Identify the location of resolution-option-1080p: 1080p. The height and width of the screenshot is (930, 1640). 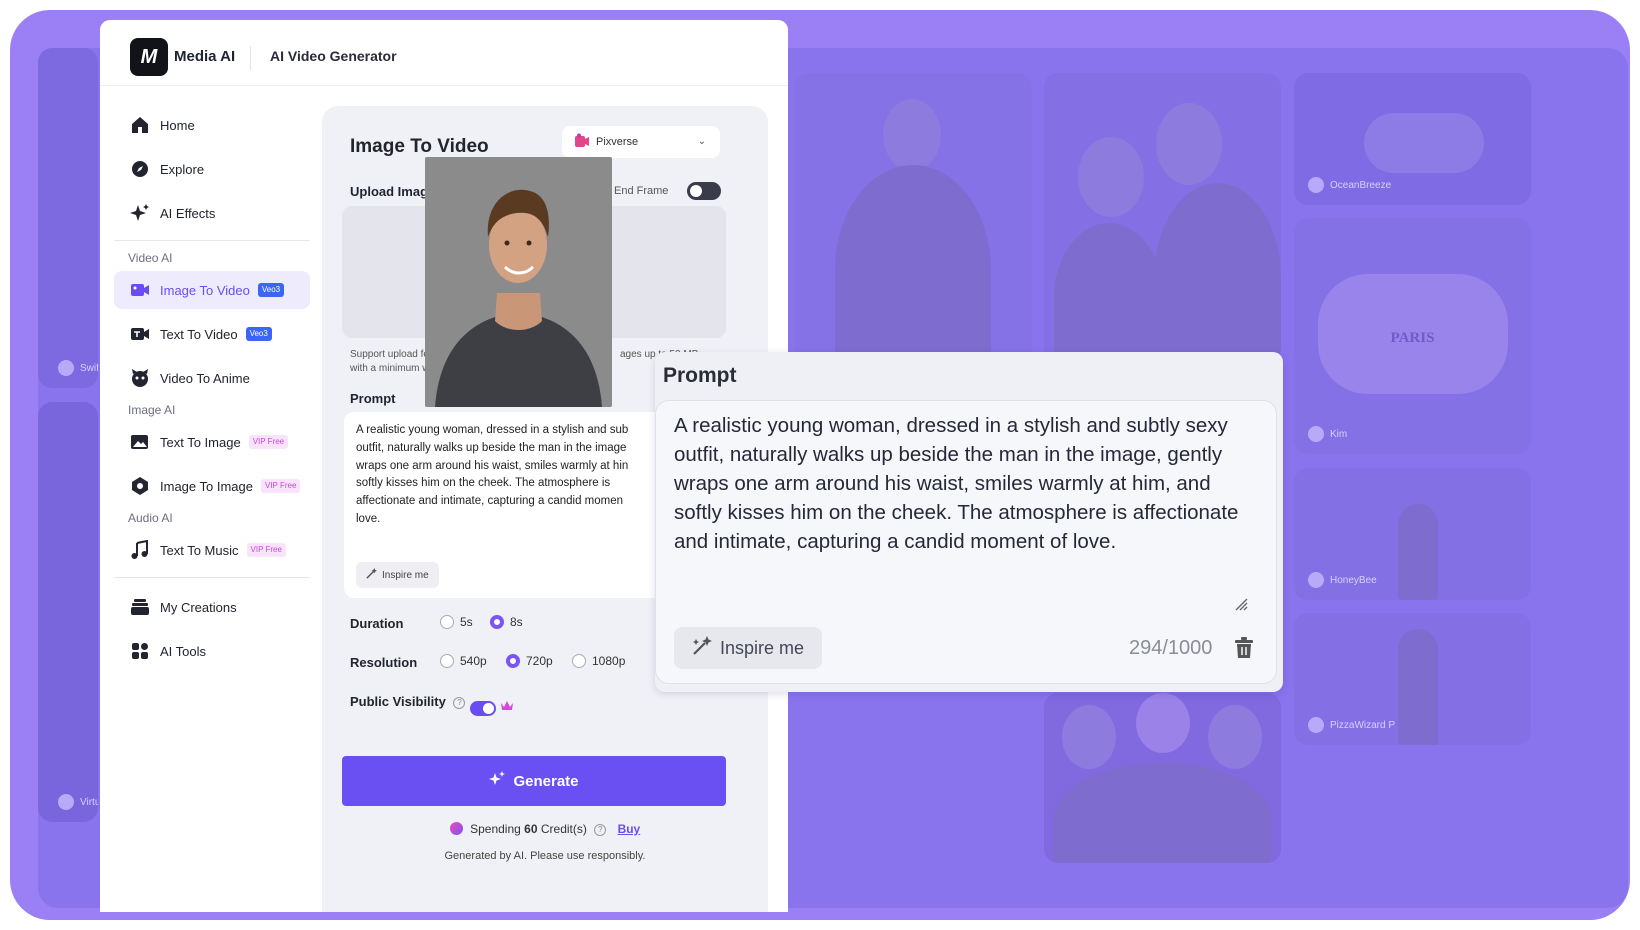
(598, 661).